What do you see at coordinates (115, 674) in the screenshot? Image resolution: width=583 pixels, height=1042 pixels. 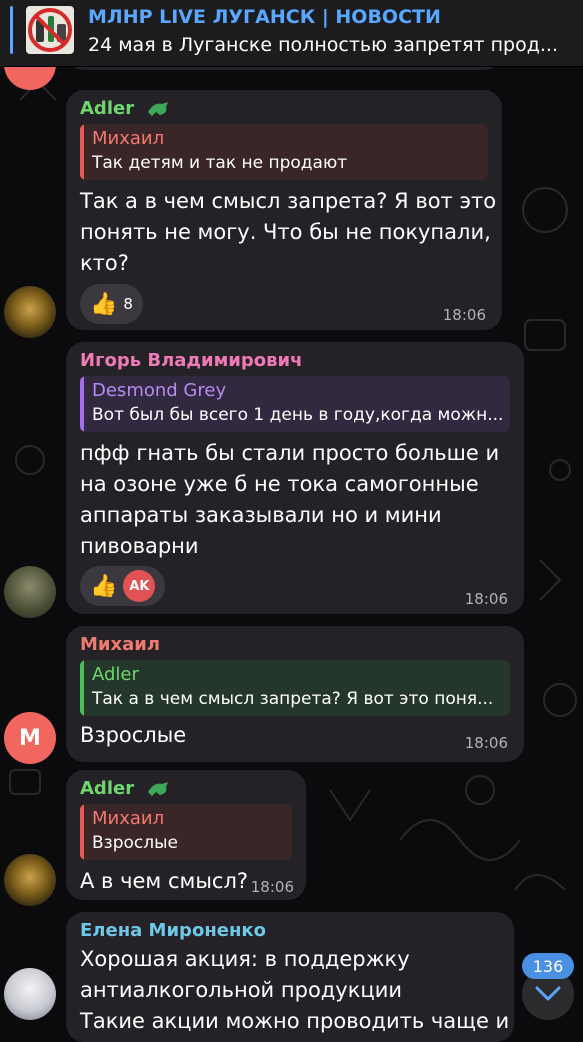 I see `reply-author: Adler` at bounding box center [115, 674].